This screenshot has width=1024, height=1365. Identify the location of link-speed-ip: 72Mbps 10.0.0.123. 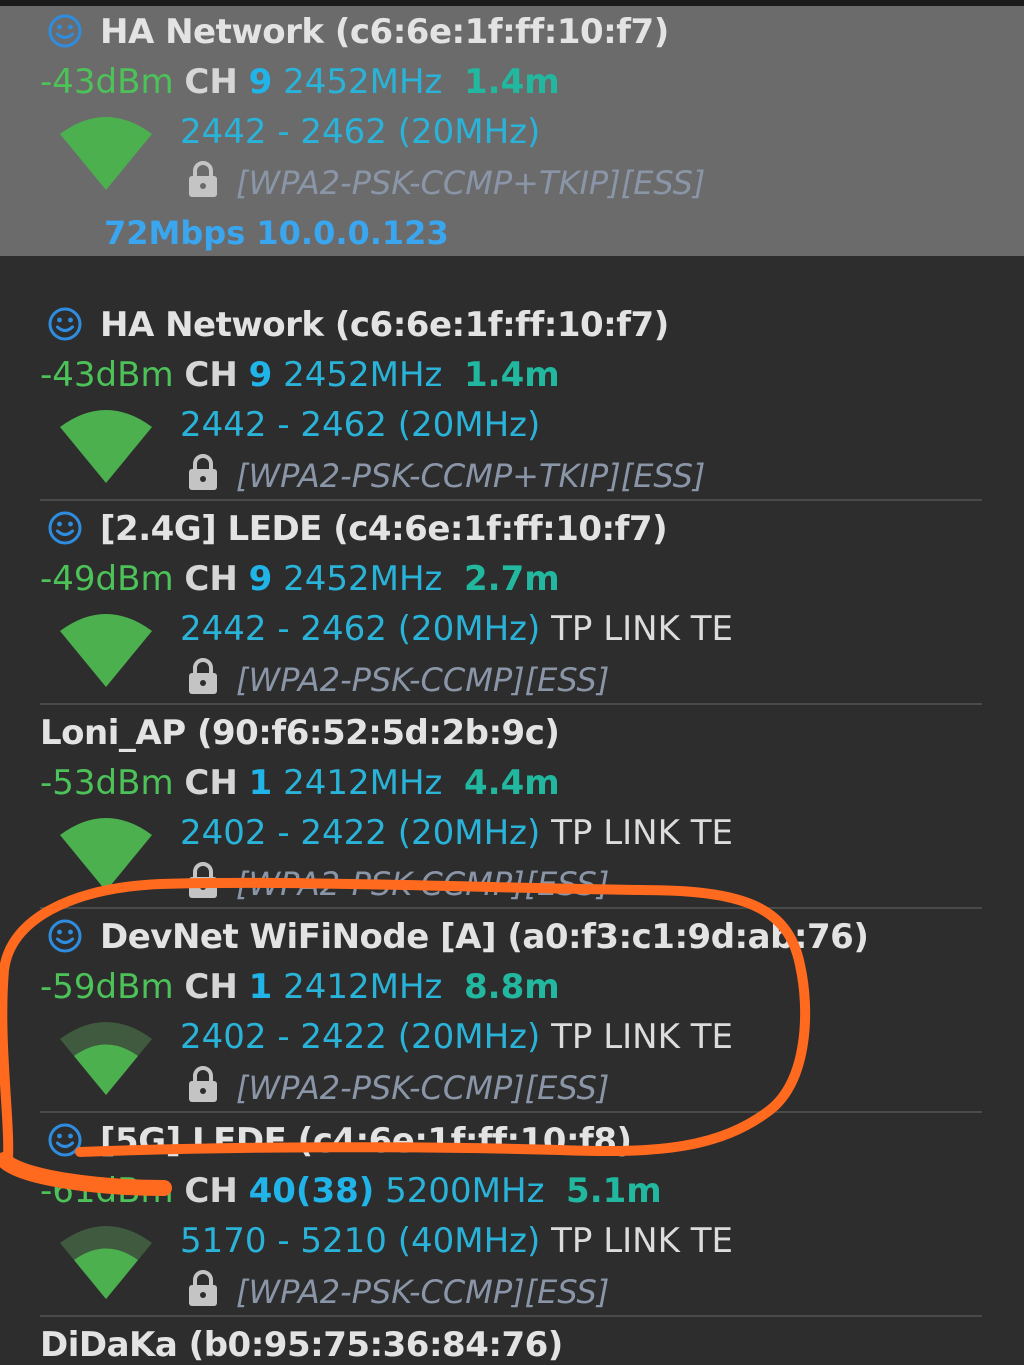
(276, 233).